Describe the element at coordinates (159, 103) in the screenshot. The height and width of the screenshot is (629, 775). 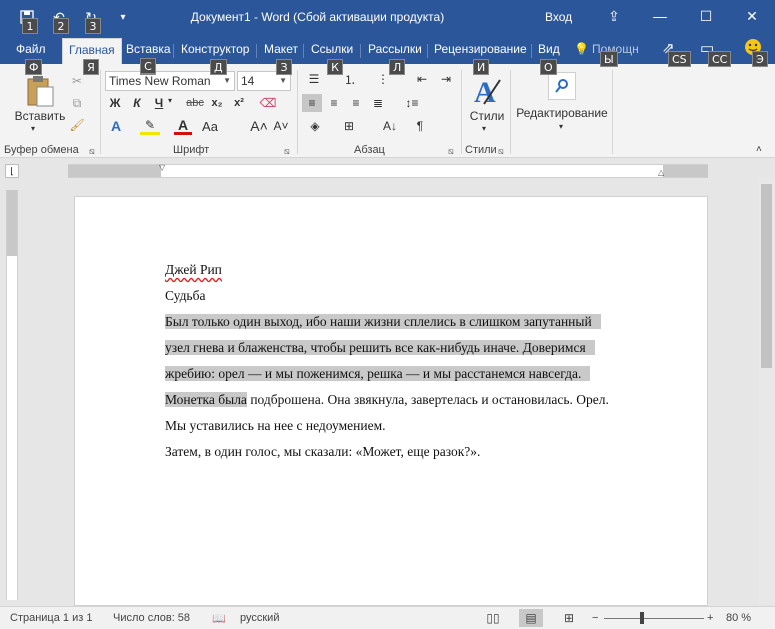
I see `underline-icon: Ч` at that location.